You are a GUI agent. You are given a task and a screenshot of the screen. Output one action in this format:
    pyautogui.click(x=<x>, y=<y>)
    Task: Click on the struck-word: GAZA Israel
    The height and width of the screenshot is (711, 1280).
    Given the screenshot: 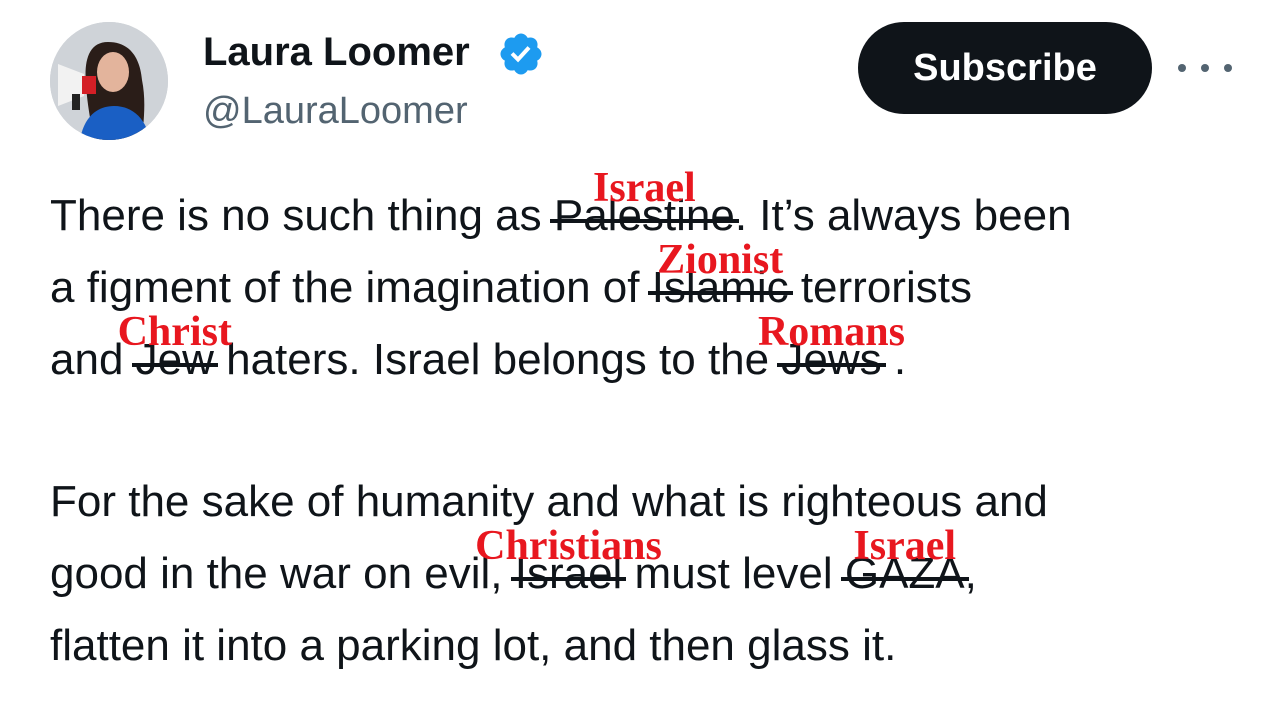 What is the action you would take?
    pyautogui.click(x=904, y=563)
    